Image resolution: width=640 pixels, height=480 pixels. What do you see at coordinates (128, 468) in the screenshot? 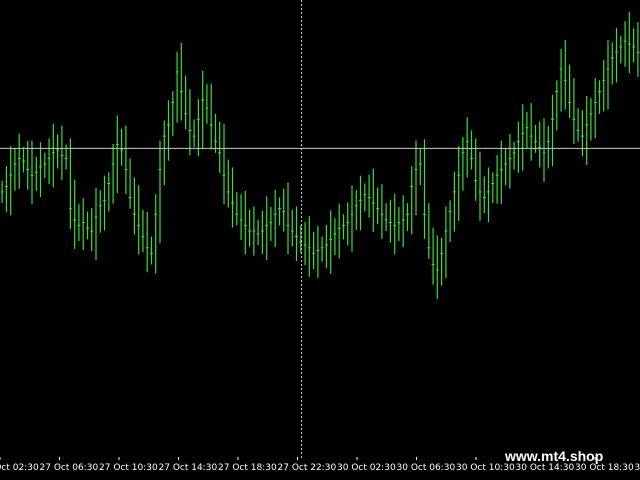
I see `x-tick-label: 27 Oct 10:30` at bounding box center [128, 468].